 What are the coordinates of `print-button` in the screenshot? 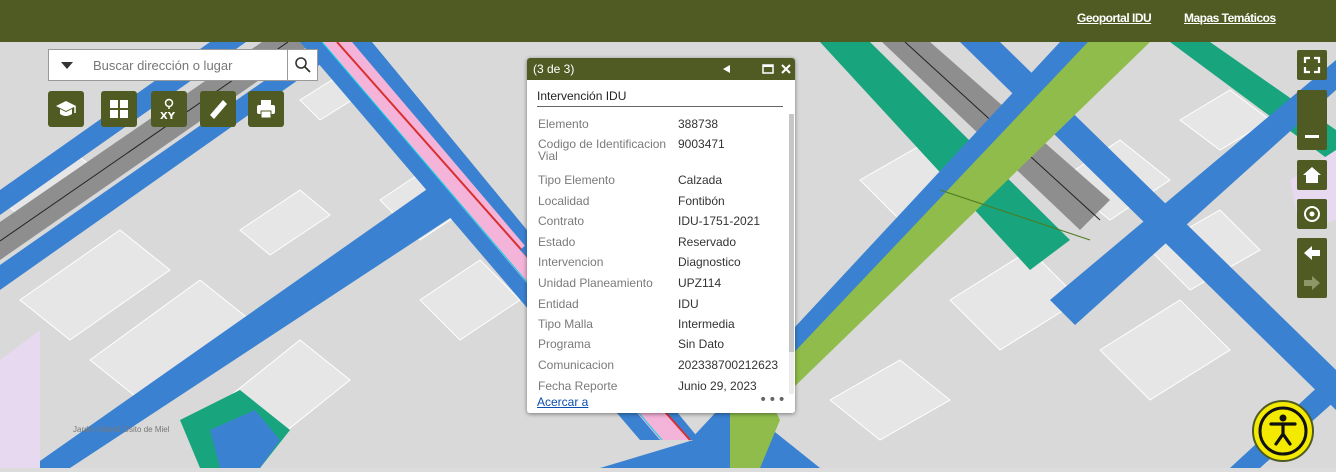 It's located at (266, 109).